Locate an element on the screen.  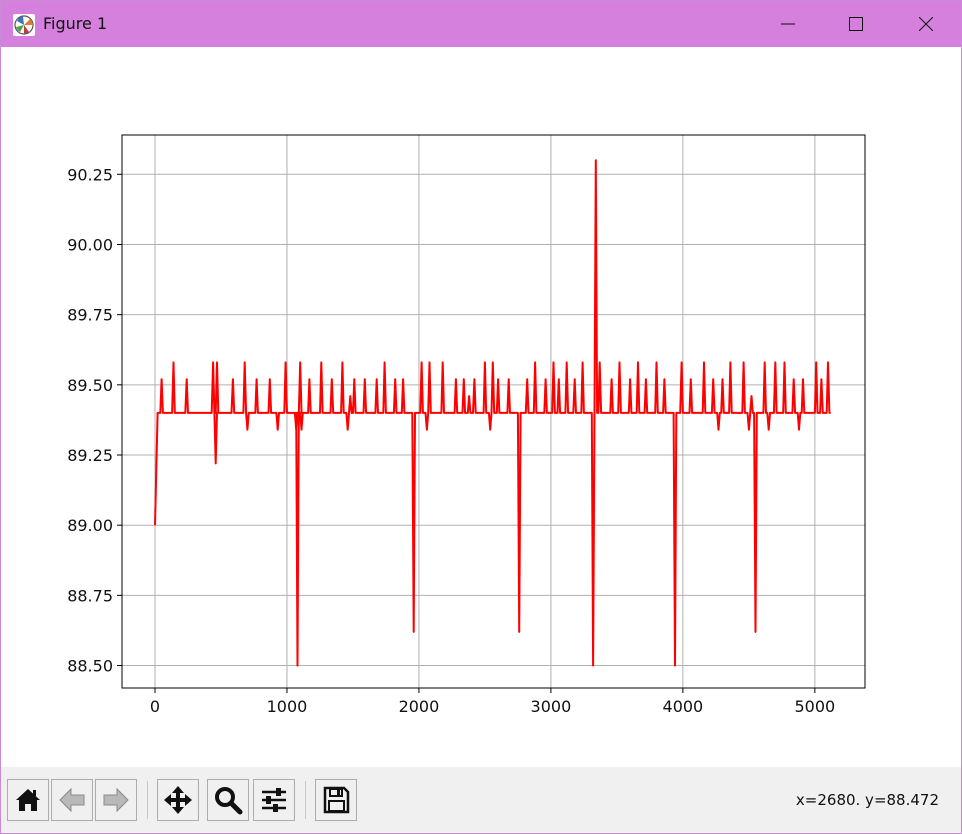
home-button is located at coordinates (28, 800).